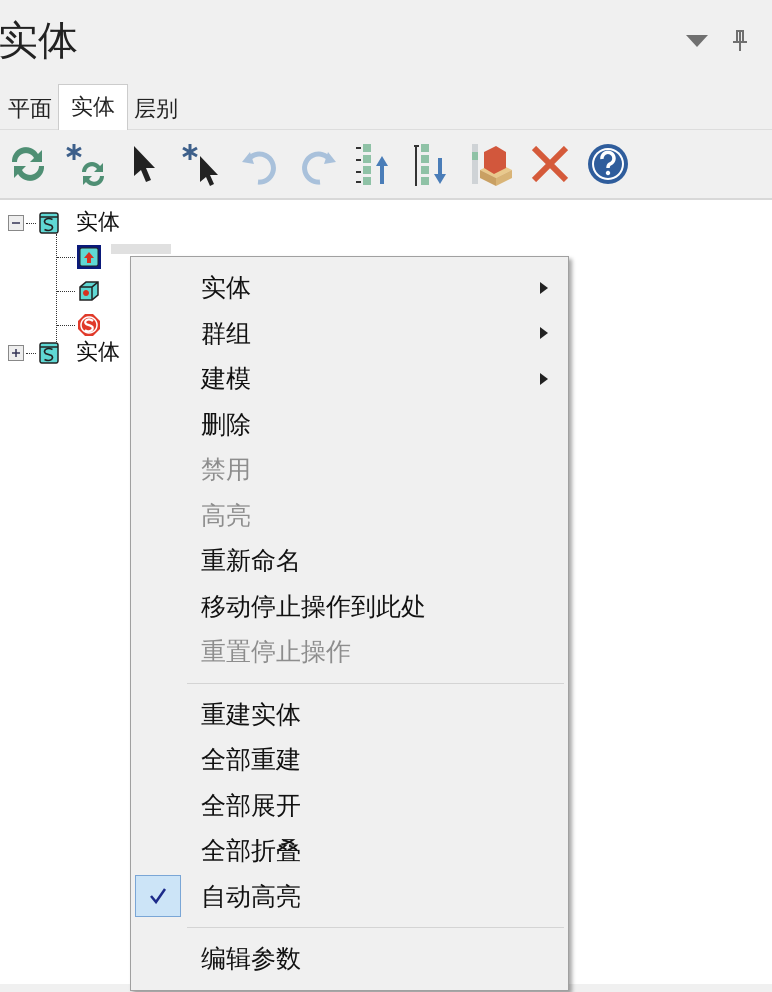 The width and height of the screenshot is (772, 992). What do you see at coordinates (39, 41) in the screenshot?
I see `panel-title: 实体` at bounding box center [39, 41].